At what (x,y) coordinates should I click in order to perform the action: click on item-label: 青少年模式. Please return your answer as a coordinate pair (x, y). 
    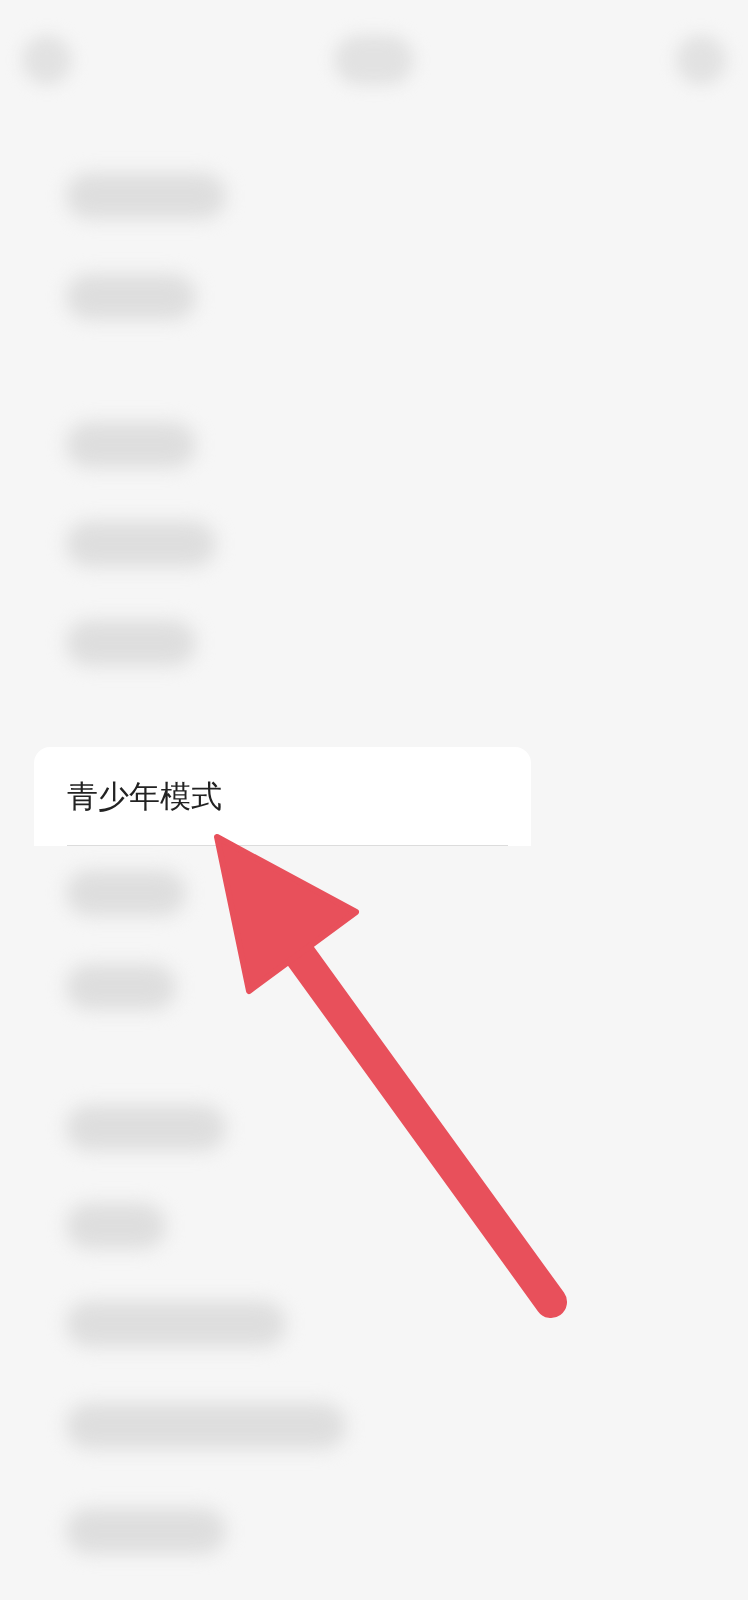
    Looking at the image, I should click on (144, 796).